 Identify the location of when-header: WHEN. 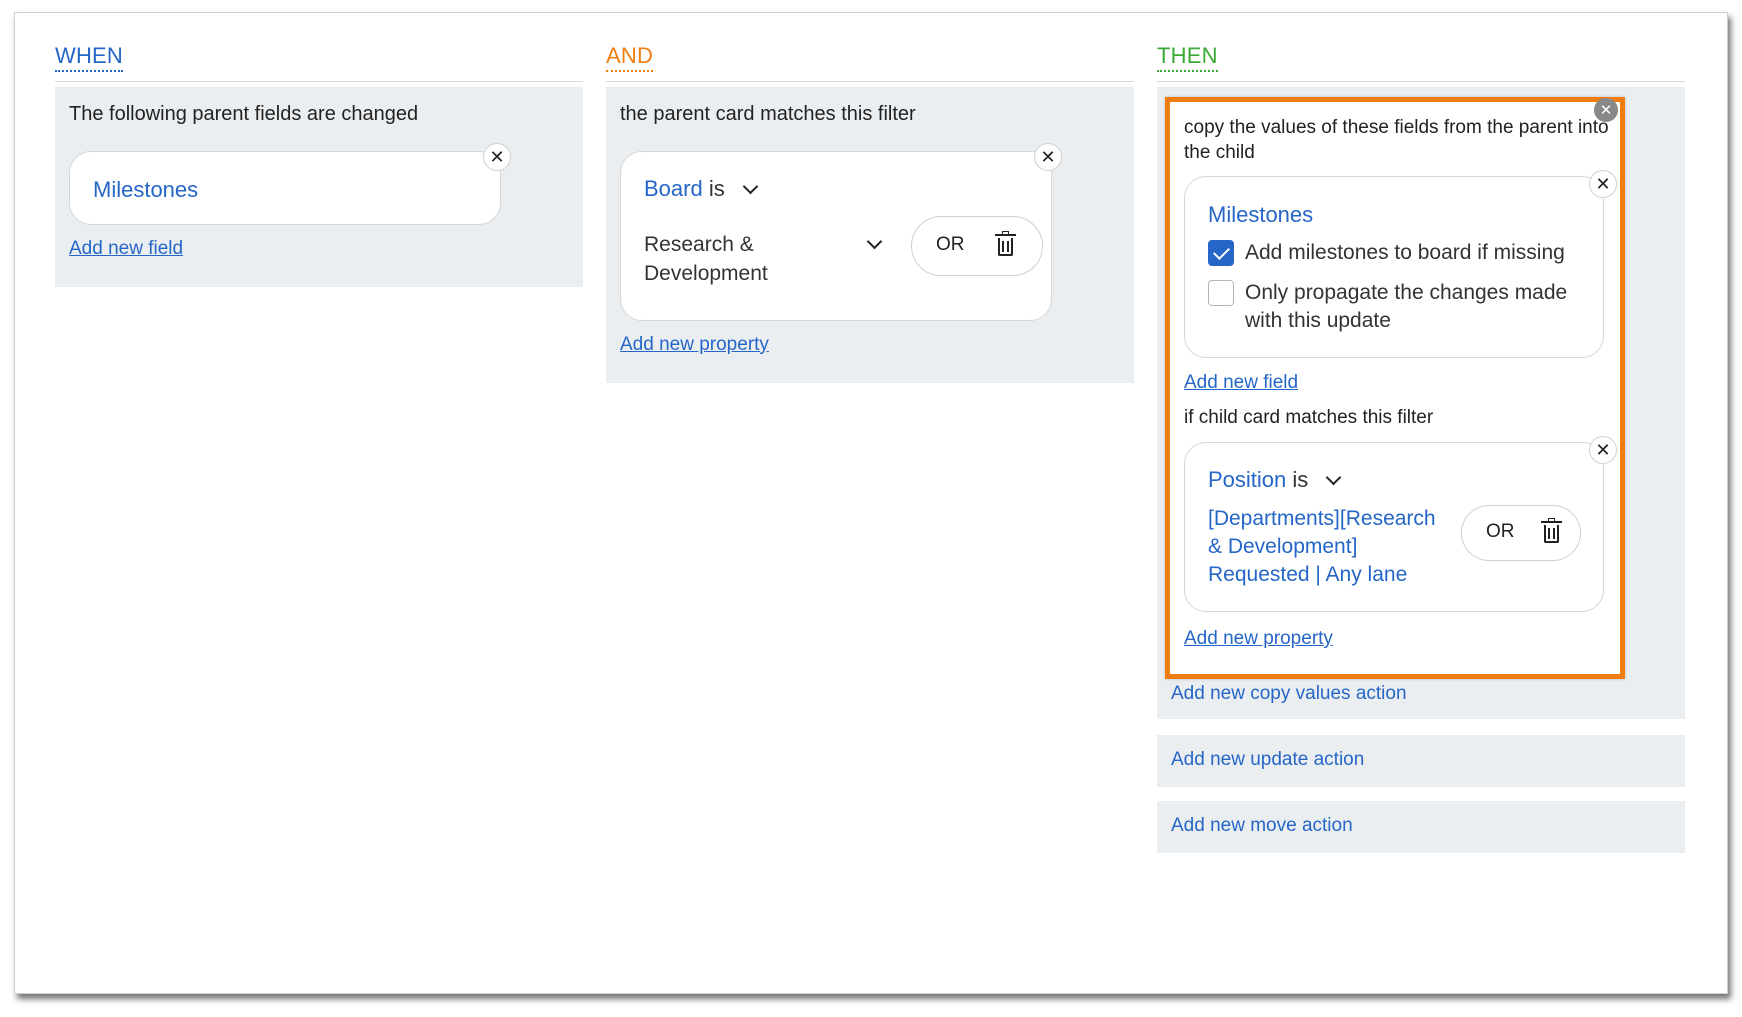
(319, 47).